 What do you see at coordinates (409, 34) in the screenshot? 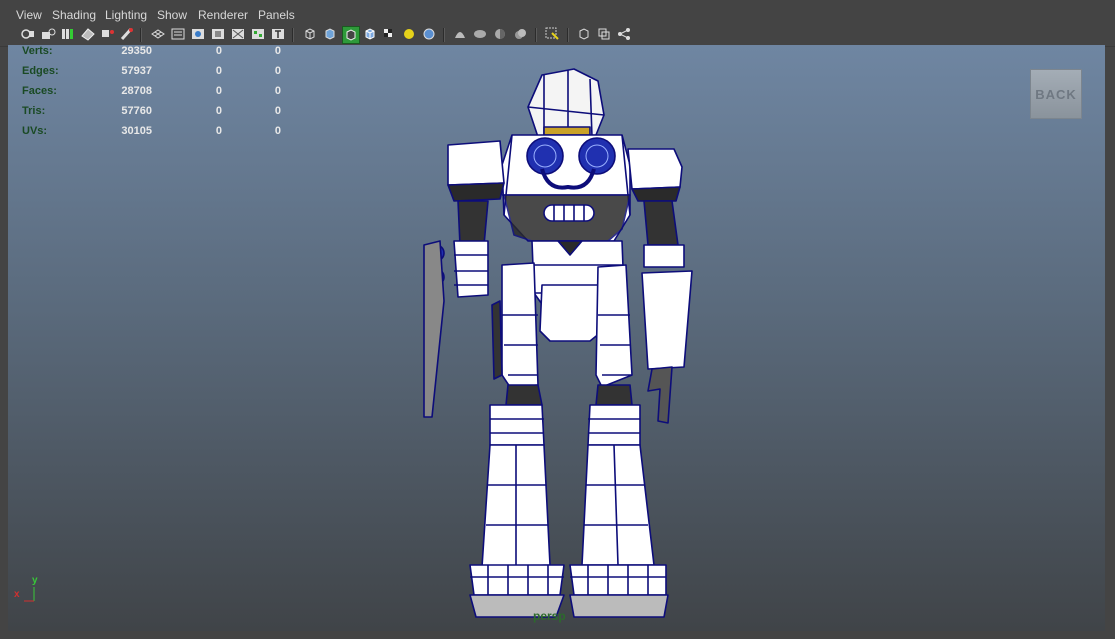
I see `use-all-lights-icon` at bounding box center [409, 34].